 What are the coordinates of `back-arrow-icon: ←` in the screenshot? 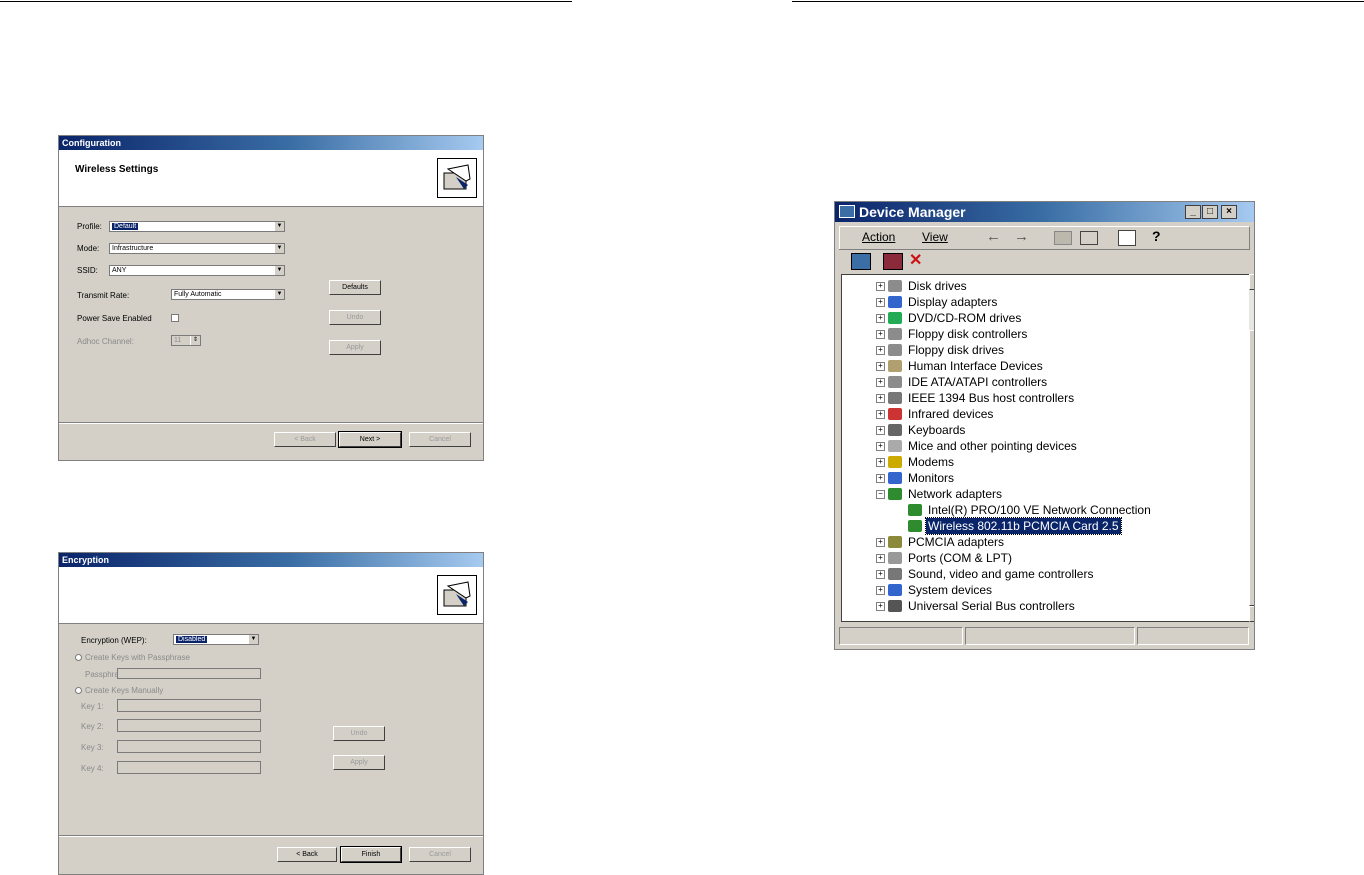 It's located at (993, 236).